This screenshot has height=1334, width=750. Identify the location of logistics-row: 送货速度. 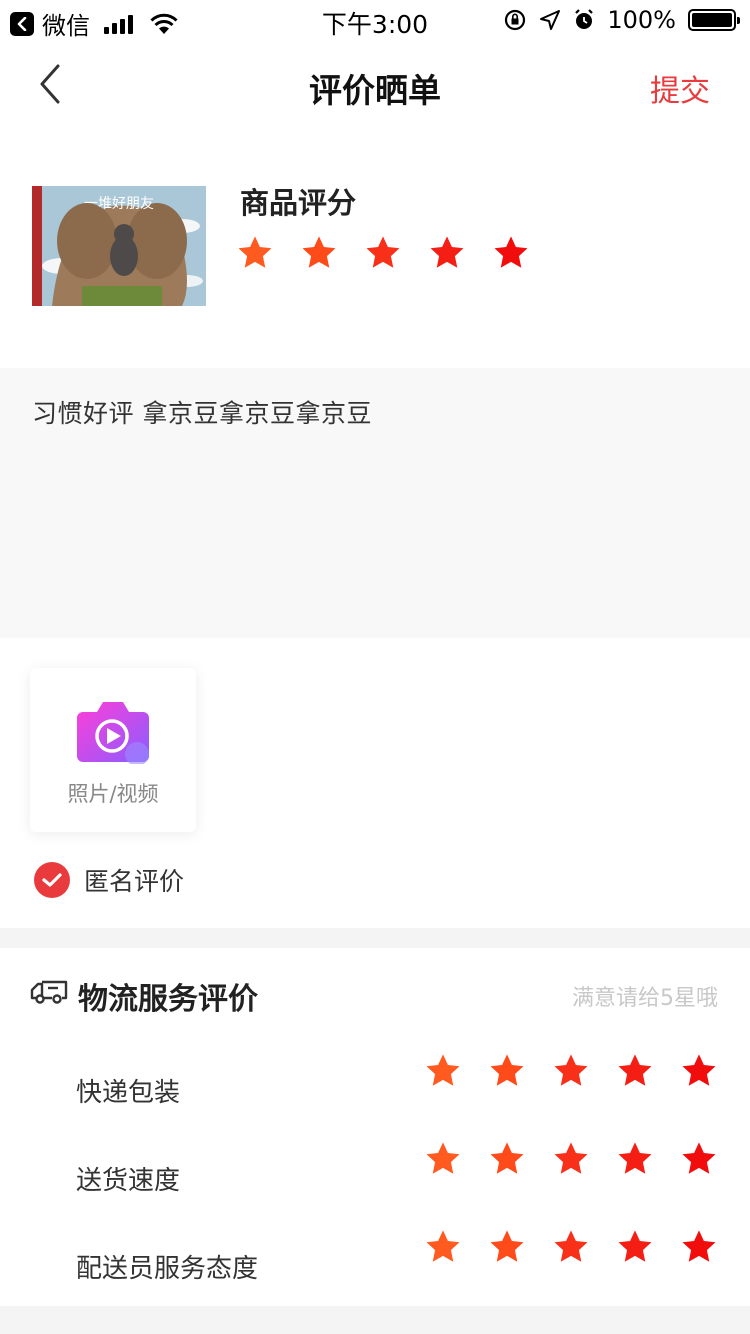
(375, 1170).